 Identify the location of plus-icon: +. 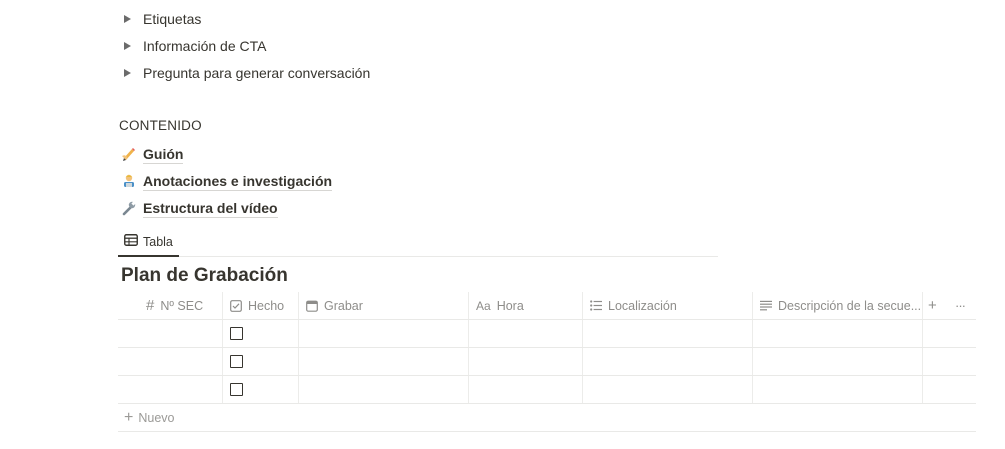
(129, 417).